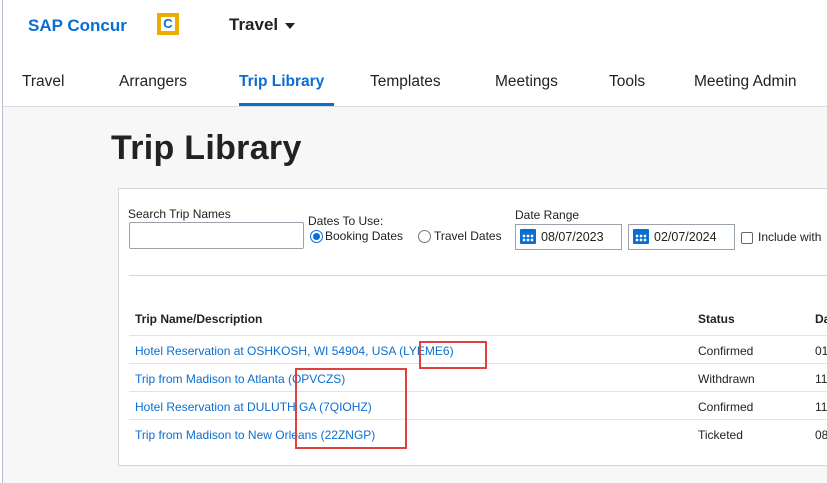 The width and height of the screenshot is (827, 483). What do you see at coordinates (685, 237) in the screenshot?
I see `end-date-value: 02/07/2024` at bounding box center [685, 237].